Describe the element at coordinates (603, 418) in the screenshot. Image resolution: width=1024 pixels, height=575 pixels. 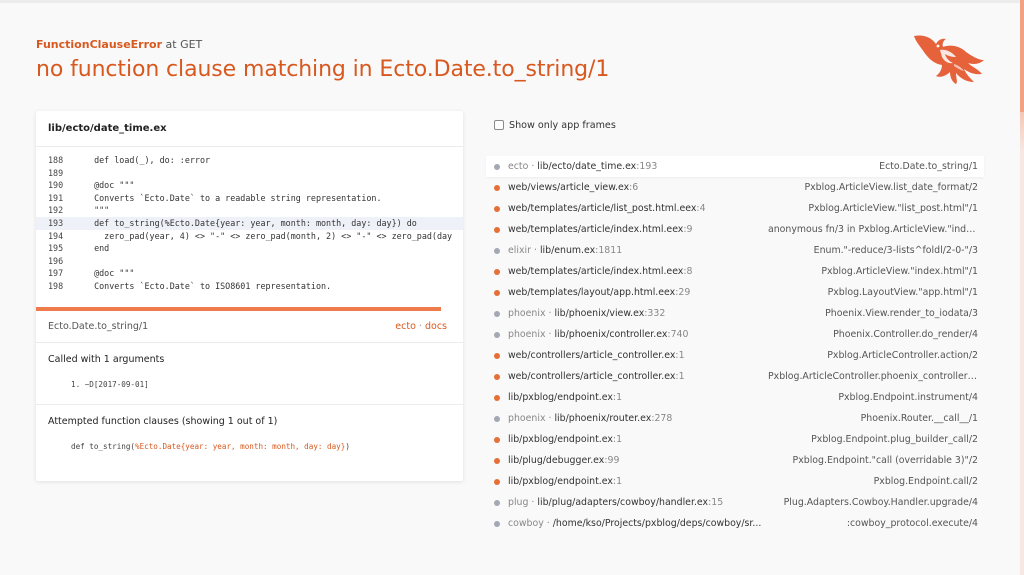
I see `frame-path: lib/phoenix/router.ex` at that location.